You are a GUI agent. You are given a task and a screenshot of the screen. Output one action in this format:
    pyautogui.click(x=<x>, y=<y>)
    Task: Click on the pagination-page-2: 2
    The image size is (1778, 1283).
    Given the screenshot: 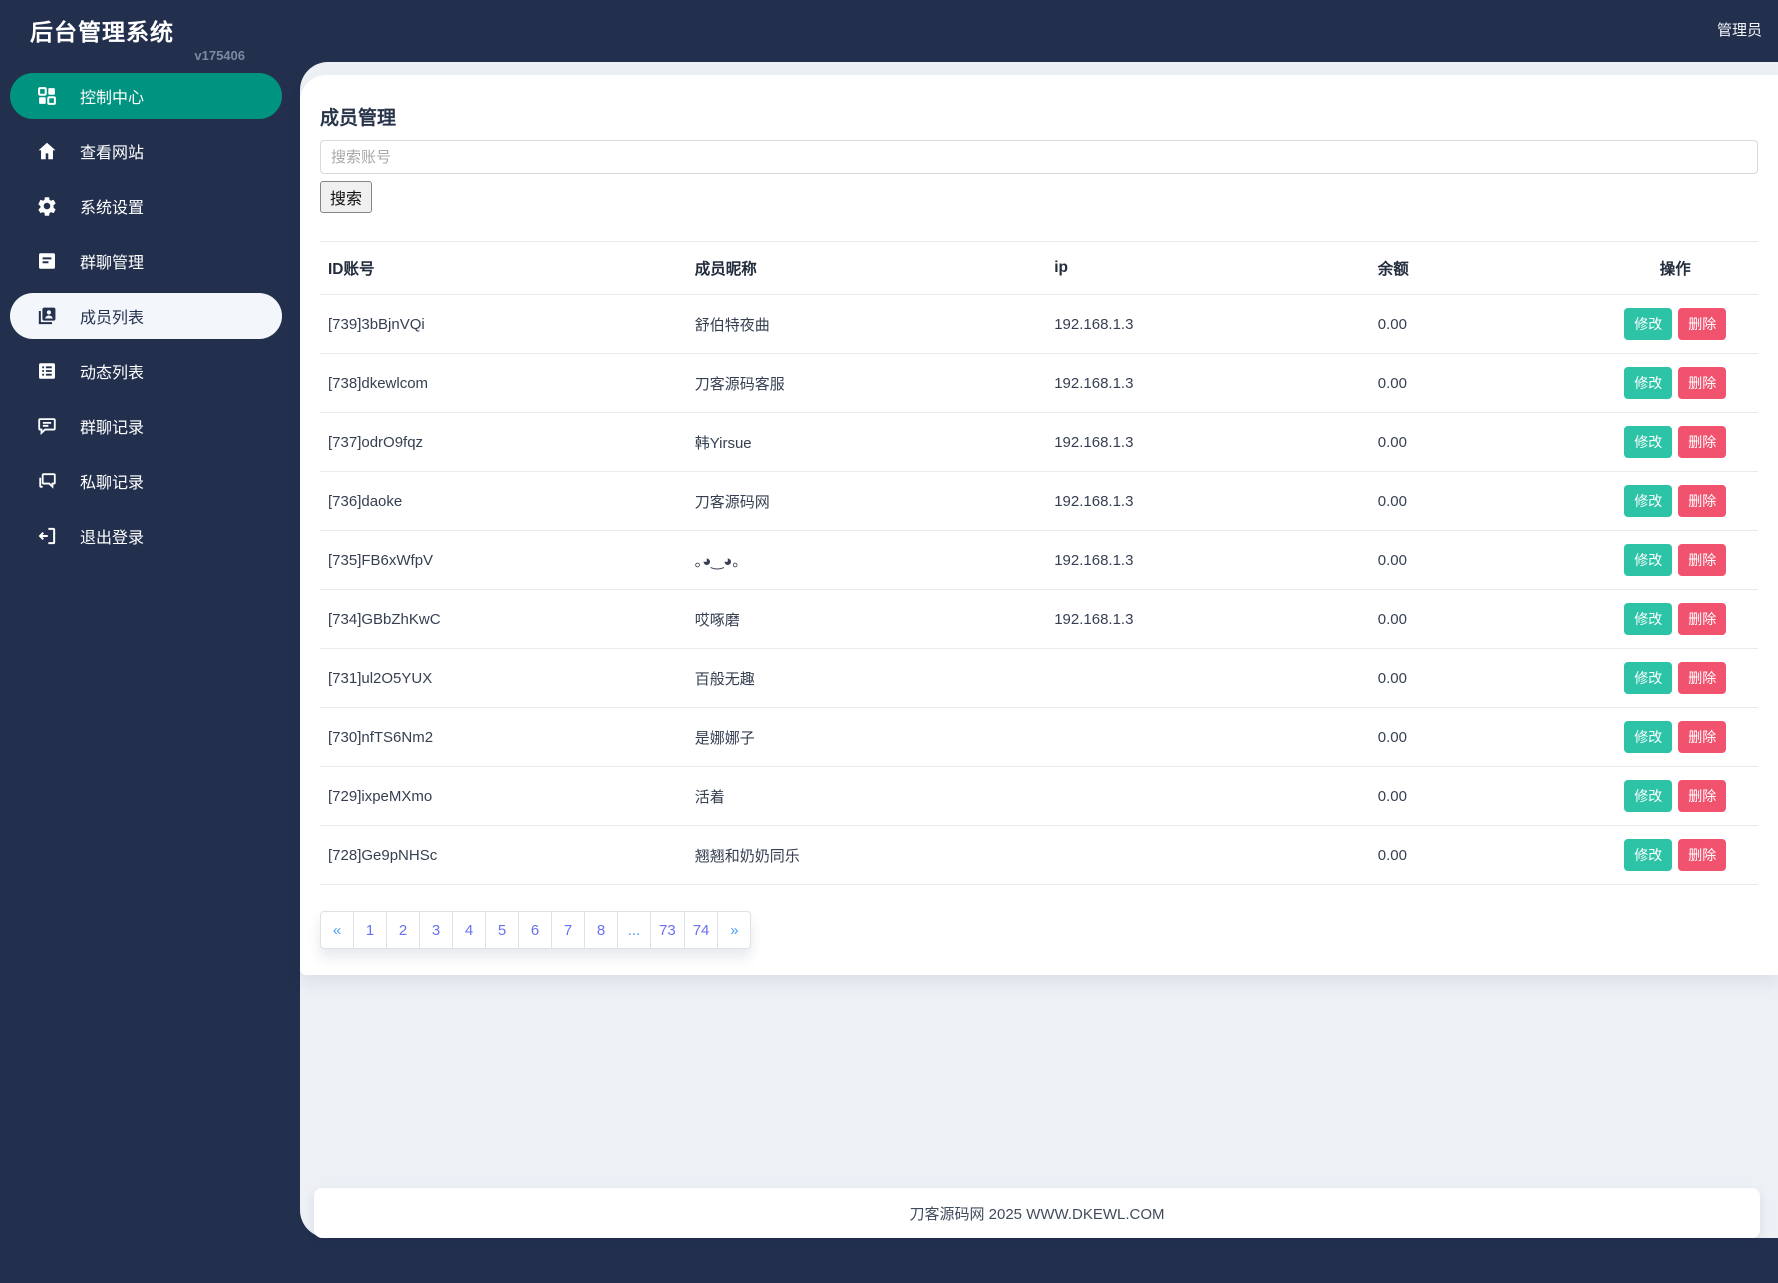 What is the action you would take?
    pyautogui.click(x=403, y=930)
    